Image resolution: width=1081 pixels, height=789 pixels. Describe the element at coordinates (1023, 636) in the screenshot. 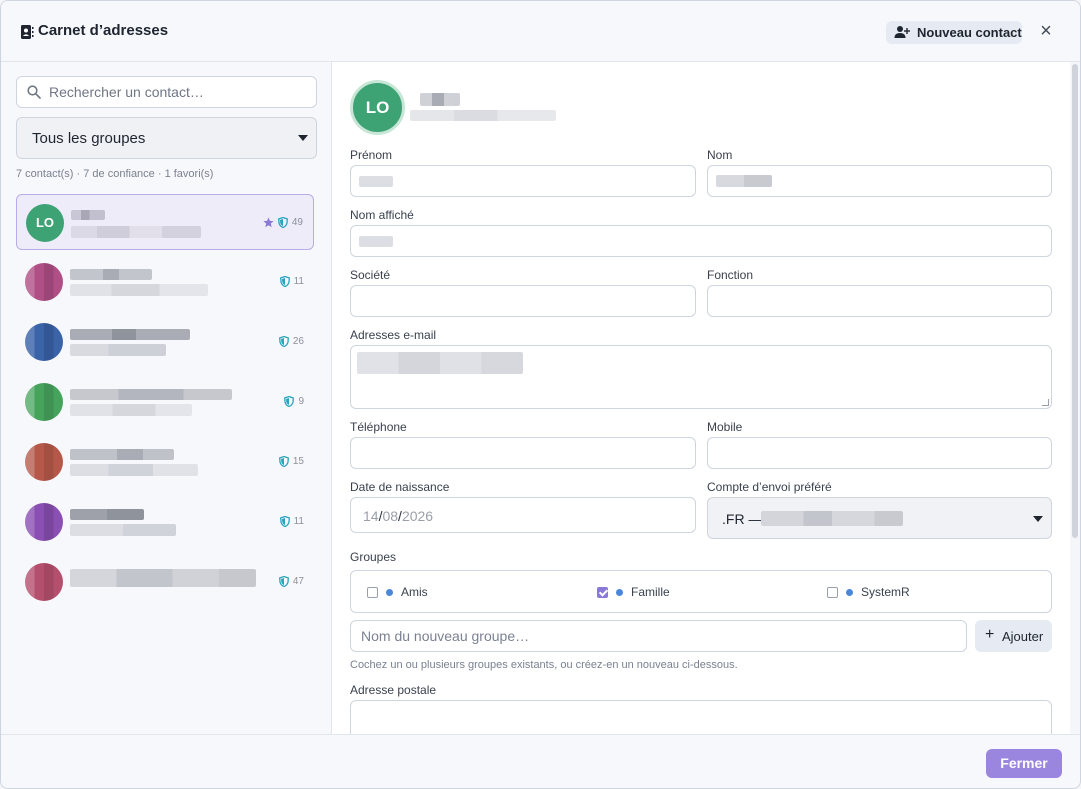

I see `add-group-label: Ajouter` at that location.